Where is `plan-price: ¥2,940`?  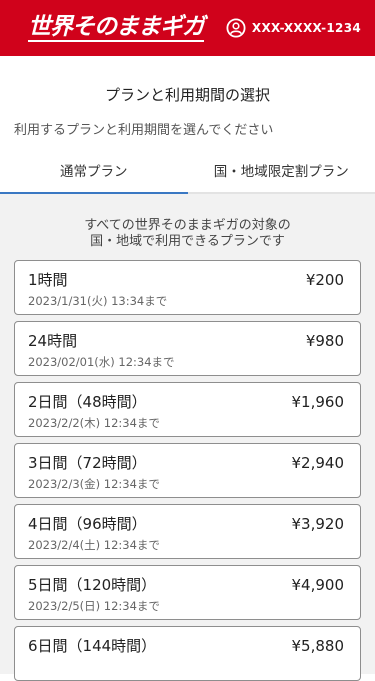
plan-price: ¥2,940 is located at coordinates (318, 463).